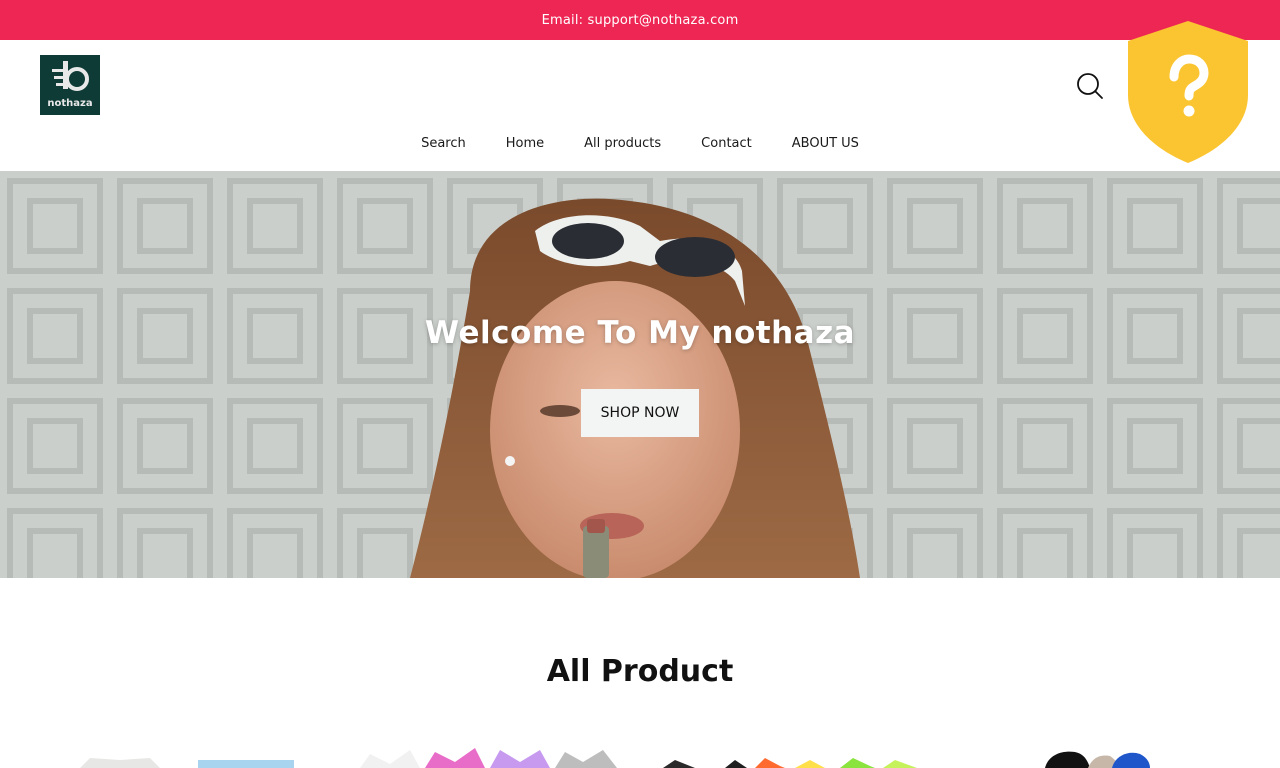 This screenshot has width=1280, height=768. I want to click on nav-all-products: All products, so click(622, 146).